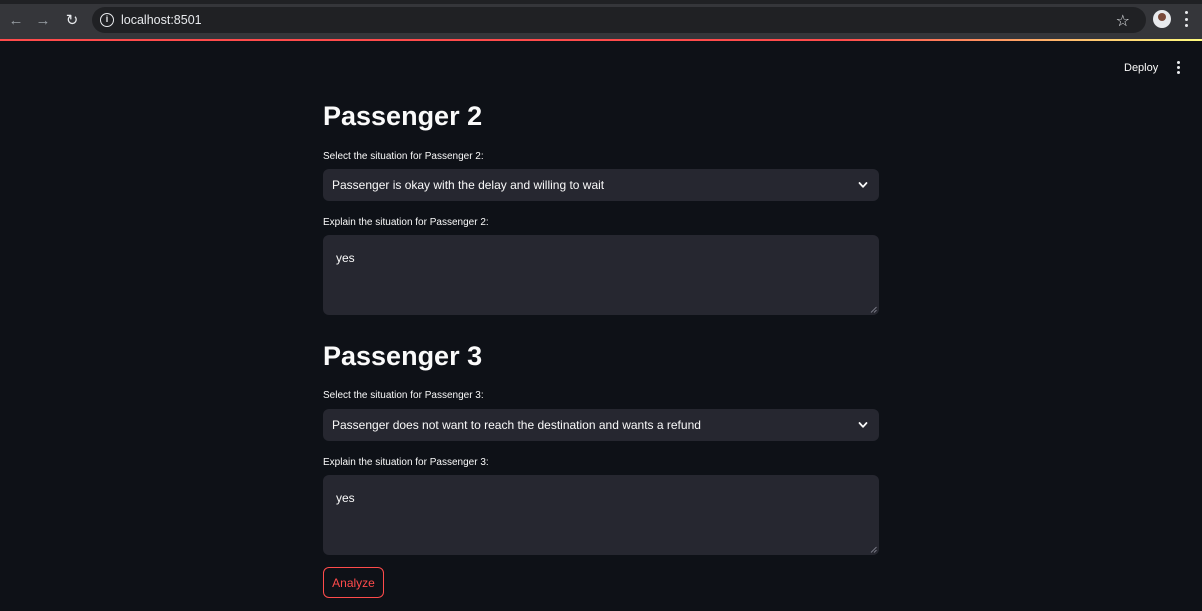 The image size is (1202, 611). I want to click on site-info-icon: i, so click(107, 20).